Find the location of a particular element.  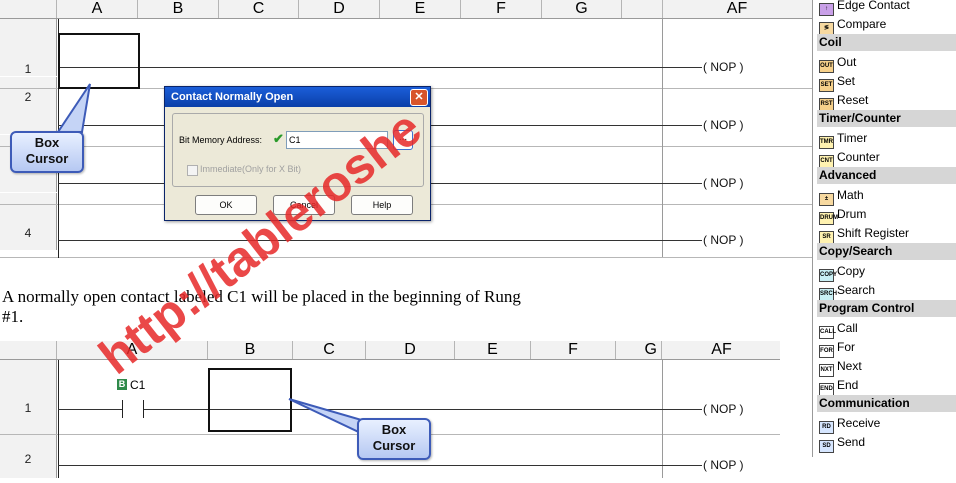

palette-item-reset: RST Reset is located at coordinates (844, 101).